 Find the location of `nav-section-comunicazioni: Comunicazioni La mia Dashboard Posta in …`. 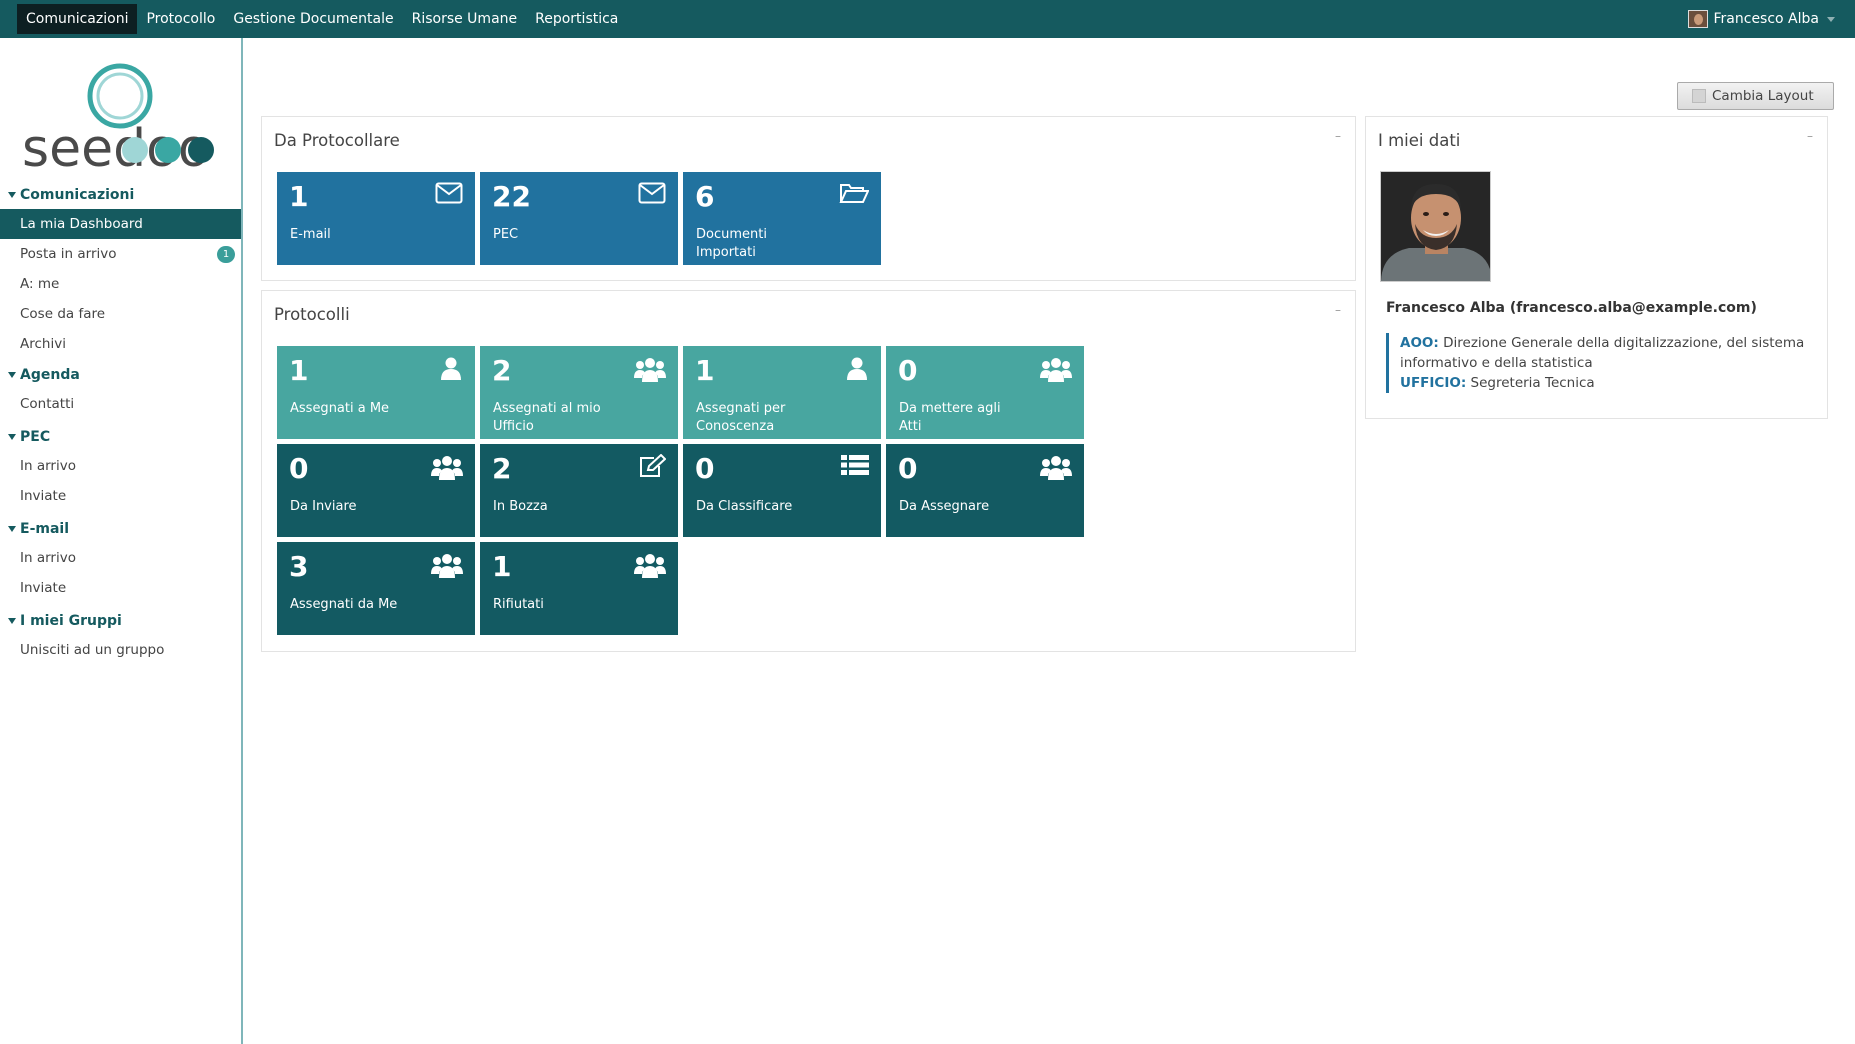

nav-section-comunicazioni: Comunicazioni La mia Dashboard Posta in … is located at coordinates (120, 270).